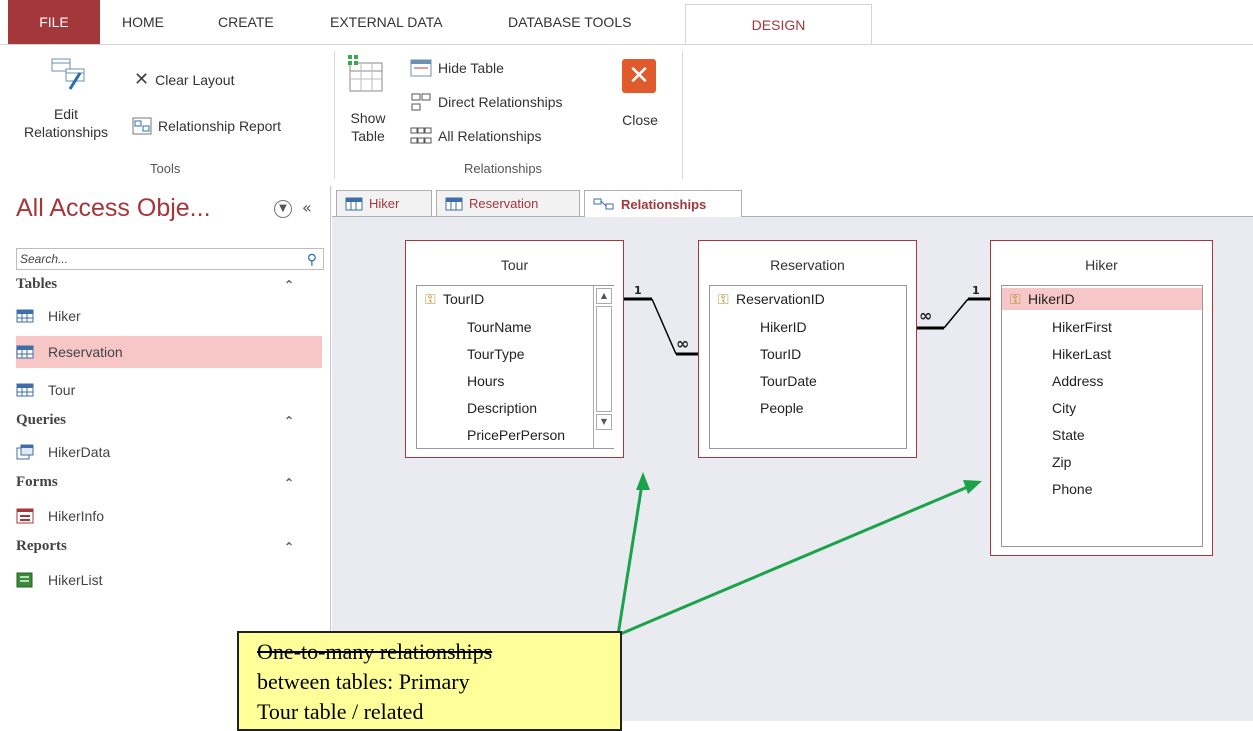 This screenshot has height=731, width=1253. What do you see at coordinates (1102, 299) in the screenshot?
I see `field-item-selected: ⚿ HikerID` at bounding box center [1102, 299].